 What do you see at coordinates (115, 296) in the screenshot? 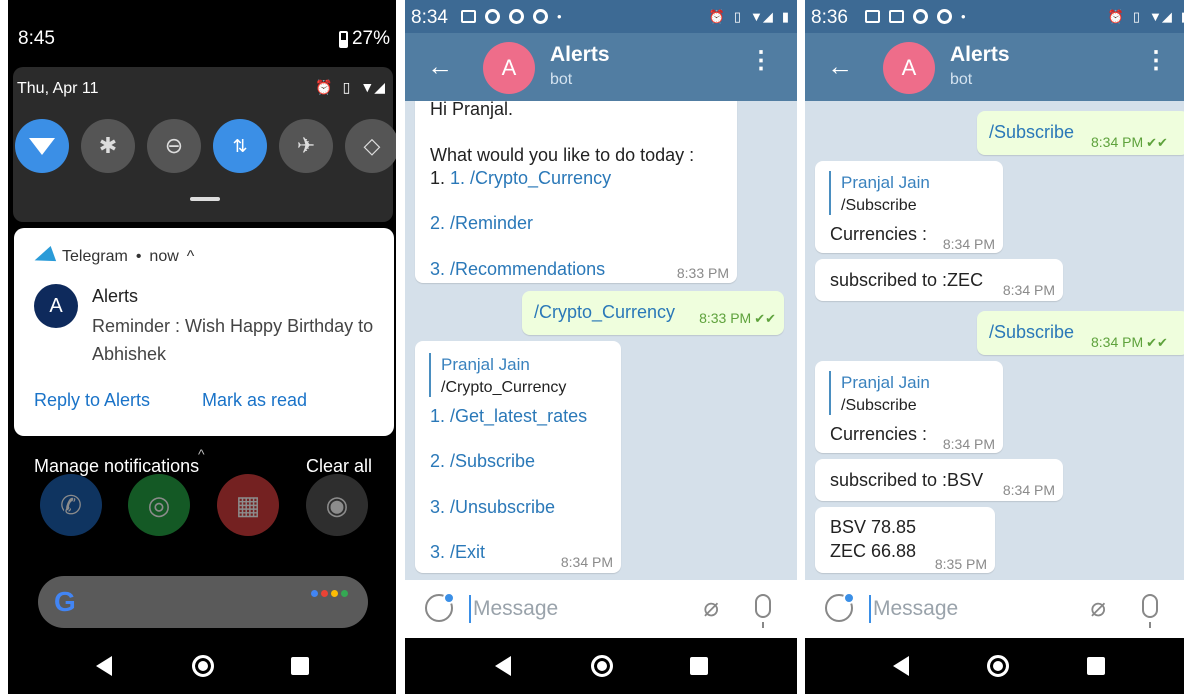
I see `notification-title: Alerts` at bounding box center [115, 296].